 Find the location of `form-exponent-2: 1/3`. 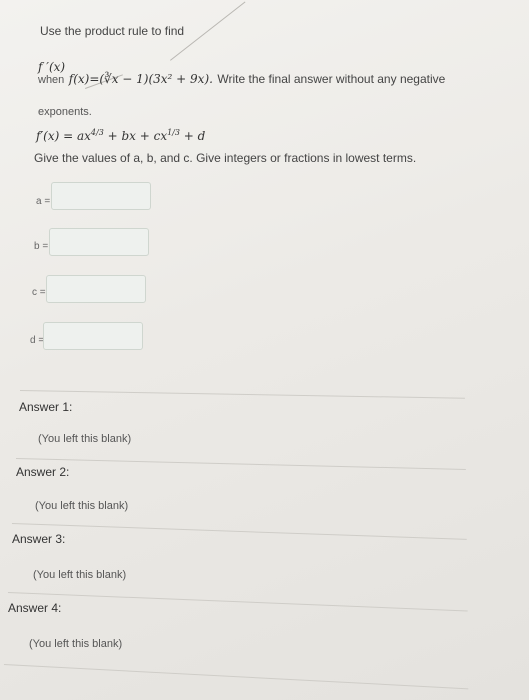

form-exponent-2: 1/3 is located at coordinates (173, 132).